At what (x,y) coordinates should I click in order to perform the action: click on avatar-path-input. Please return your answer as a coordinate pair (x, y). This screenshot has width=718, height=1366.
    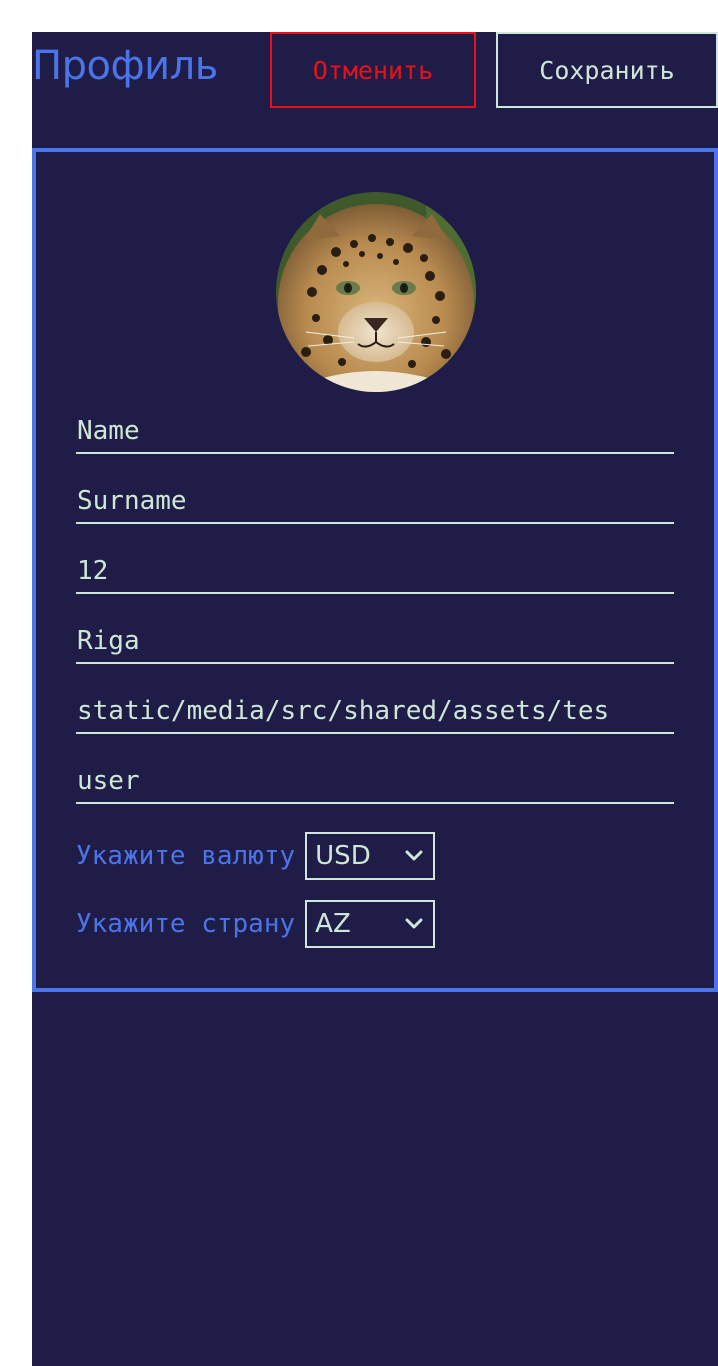
    Looking at the image, I should click on (375, 714).